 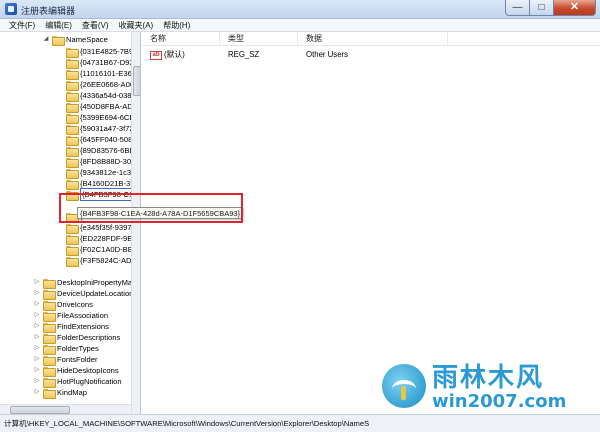 What do you see at coordinates (108, 161) in the screenshot?
I see `tree-item-label: {8FD8B88D-30E` at bounding box center [108, 161].